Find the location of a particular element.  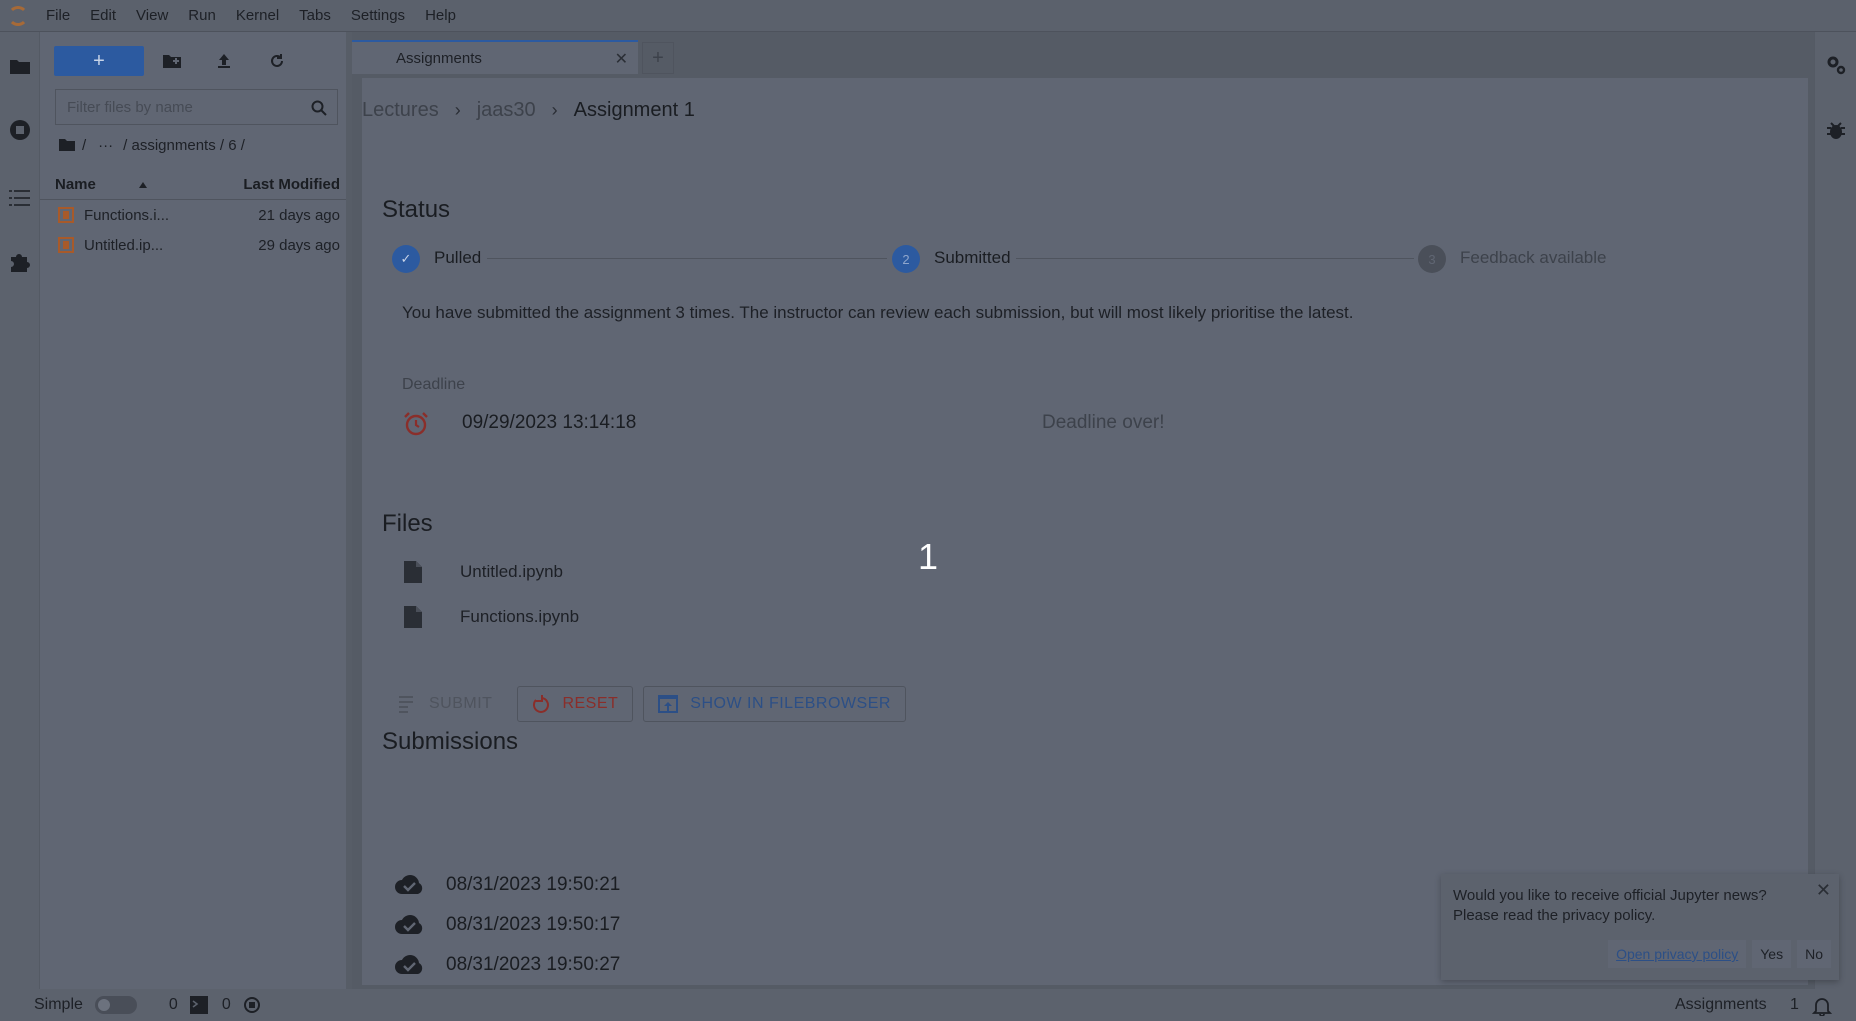

file-row: Untitled.ip... 29 days ago is located at coordinates (193, 245).